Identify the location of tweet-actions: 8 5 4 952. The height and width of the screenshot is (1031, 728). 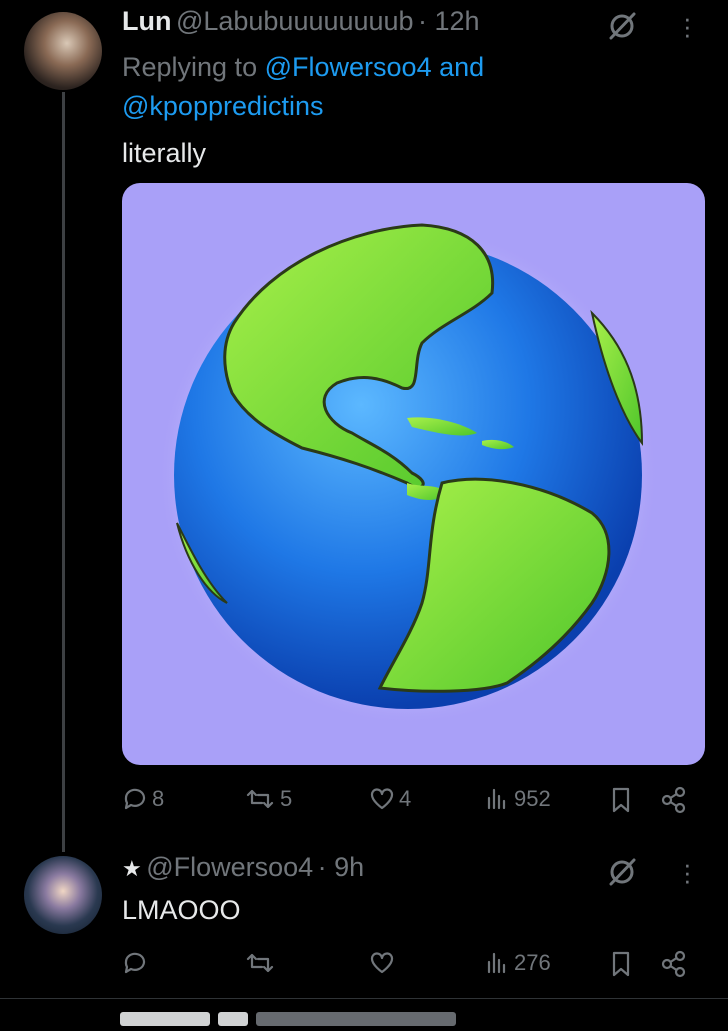
(412, 802).